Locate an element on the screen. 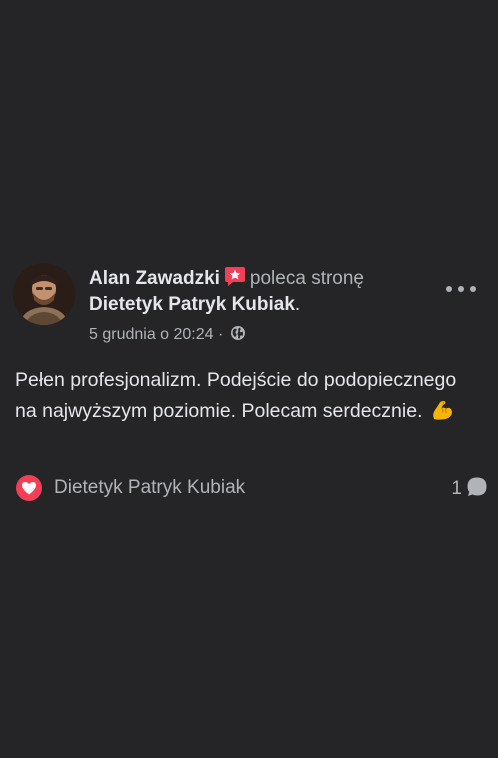  recommend-verb: poleca stronę is located at coordinates (306, 278).